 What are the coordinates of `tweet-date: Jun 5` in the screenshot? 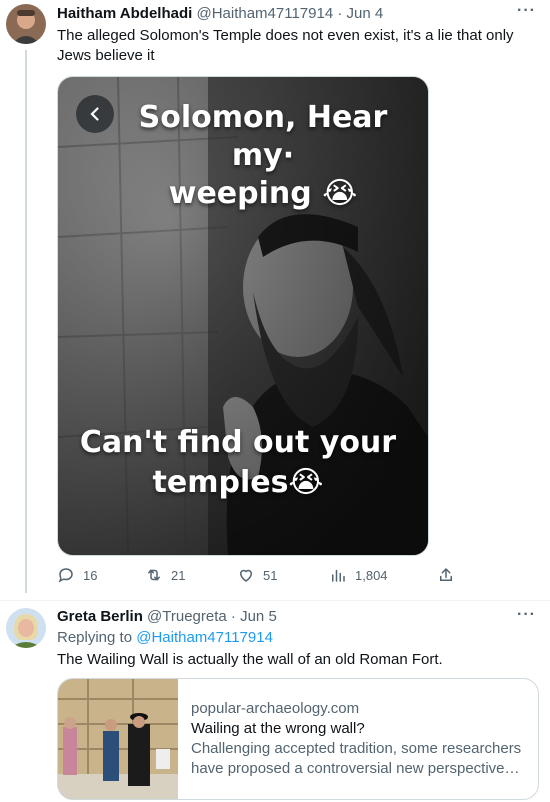 It's located at (258, 616).